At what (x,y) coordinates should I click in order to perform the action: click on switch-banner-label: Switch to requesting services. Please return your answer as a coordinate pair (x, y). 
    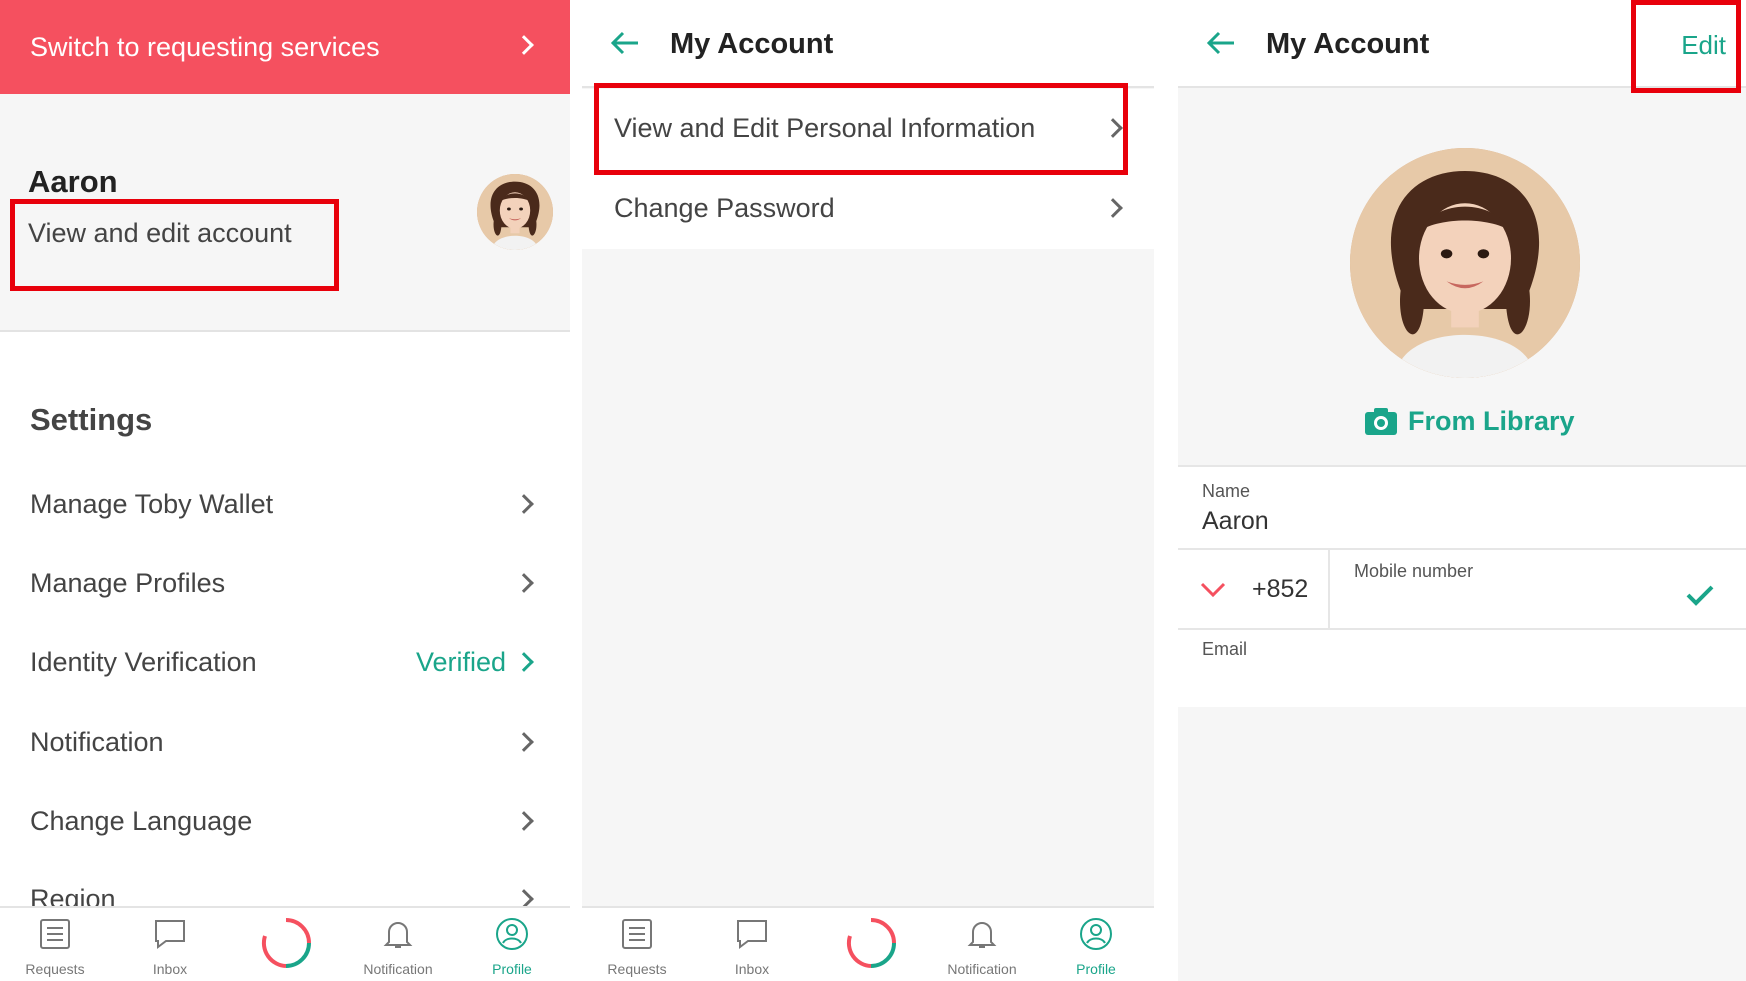
    Looking at the image, I should click on (205, 47).